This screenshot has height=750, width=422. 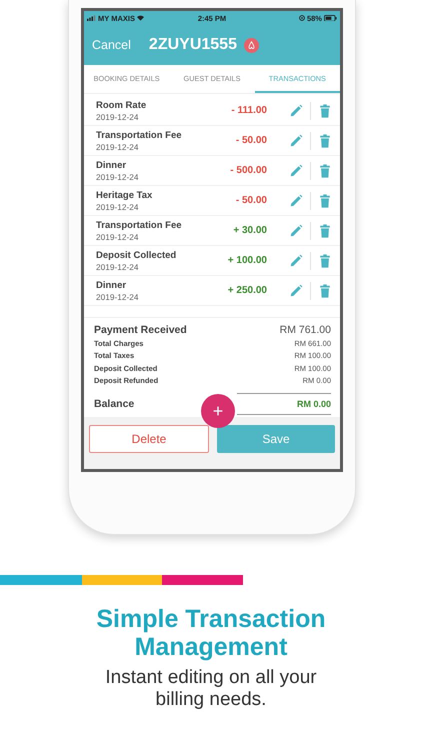 I want to click on transaction-name: Heritage Tax, so click(x=125, y=195).